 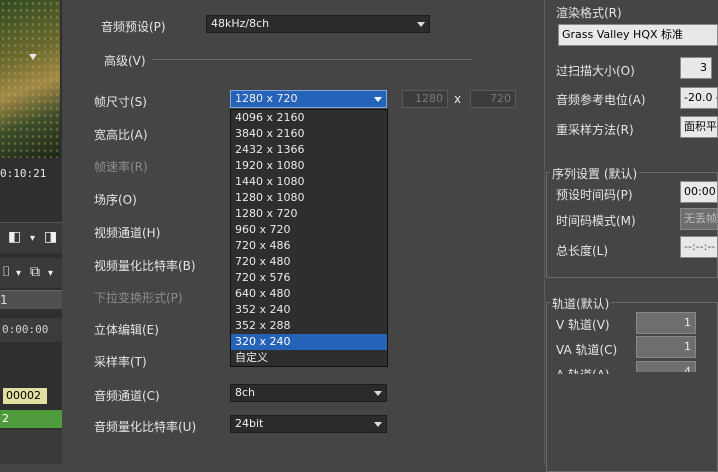 I want to click on audio-channel-select: 8ch, so click(x=308, y=393).